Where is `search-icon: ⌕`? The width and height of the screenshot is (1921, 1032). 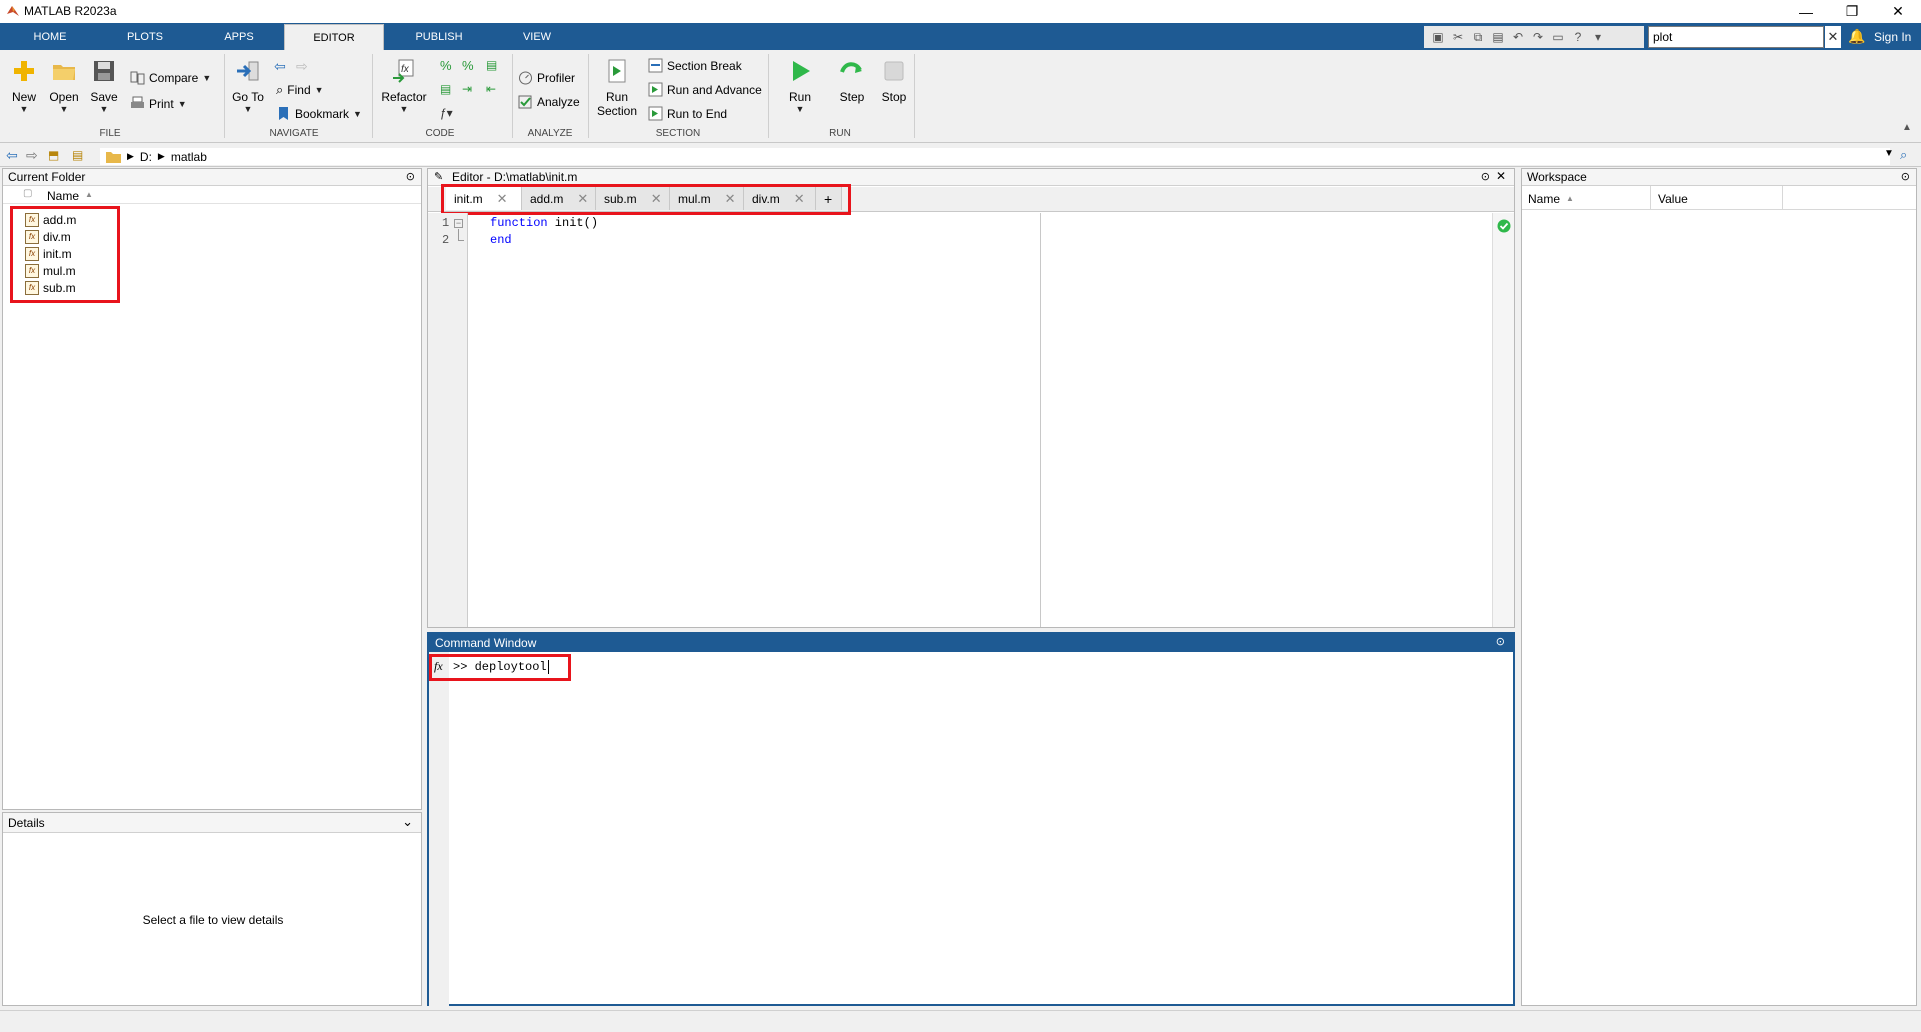 search-icon: ⌕ is located at coordinates (1903, 155).